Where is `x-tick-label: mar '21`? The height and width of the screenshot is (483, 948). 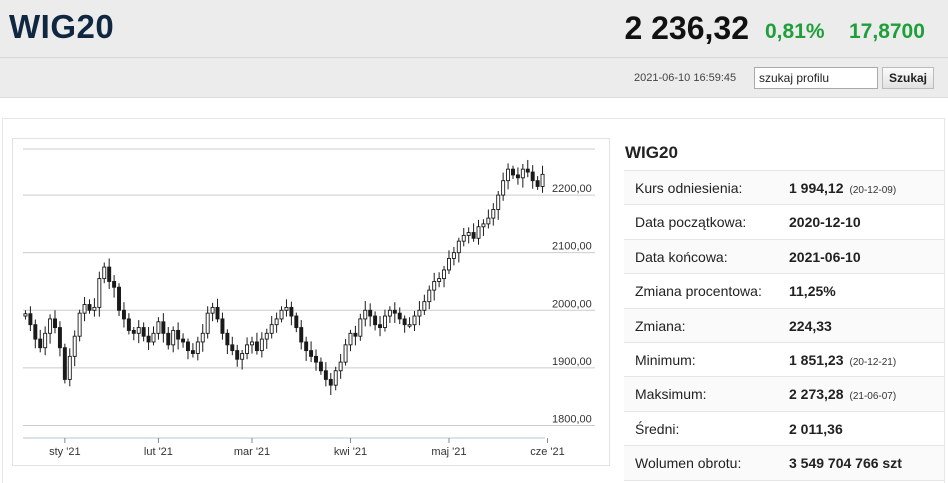
x-tick-label: mar '21 is located at coordinates (252, 452).